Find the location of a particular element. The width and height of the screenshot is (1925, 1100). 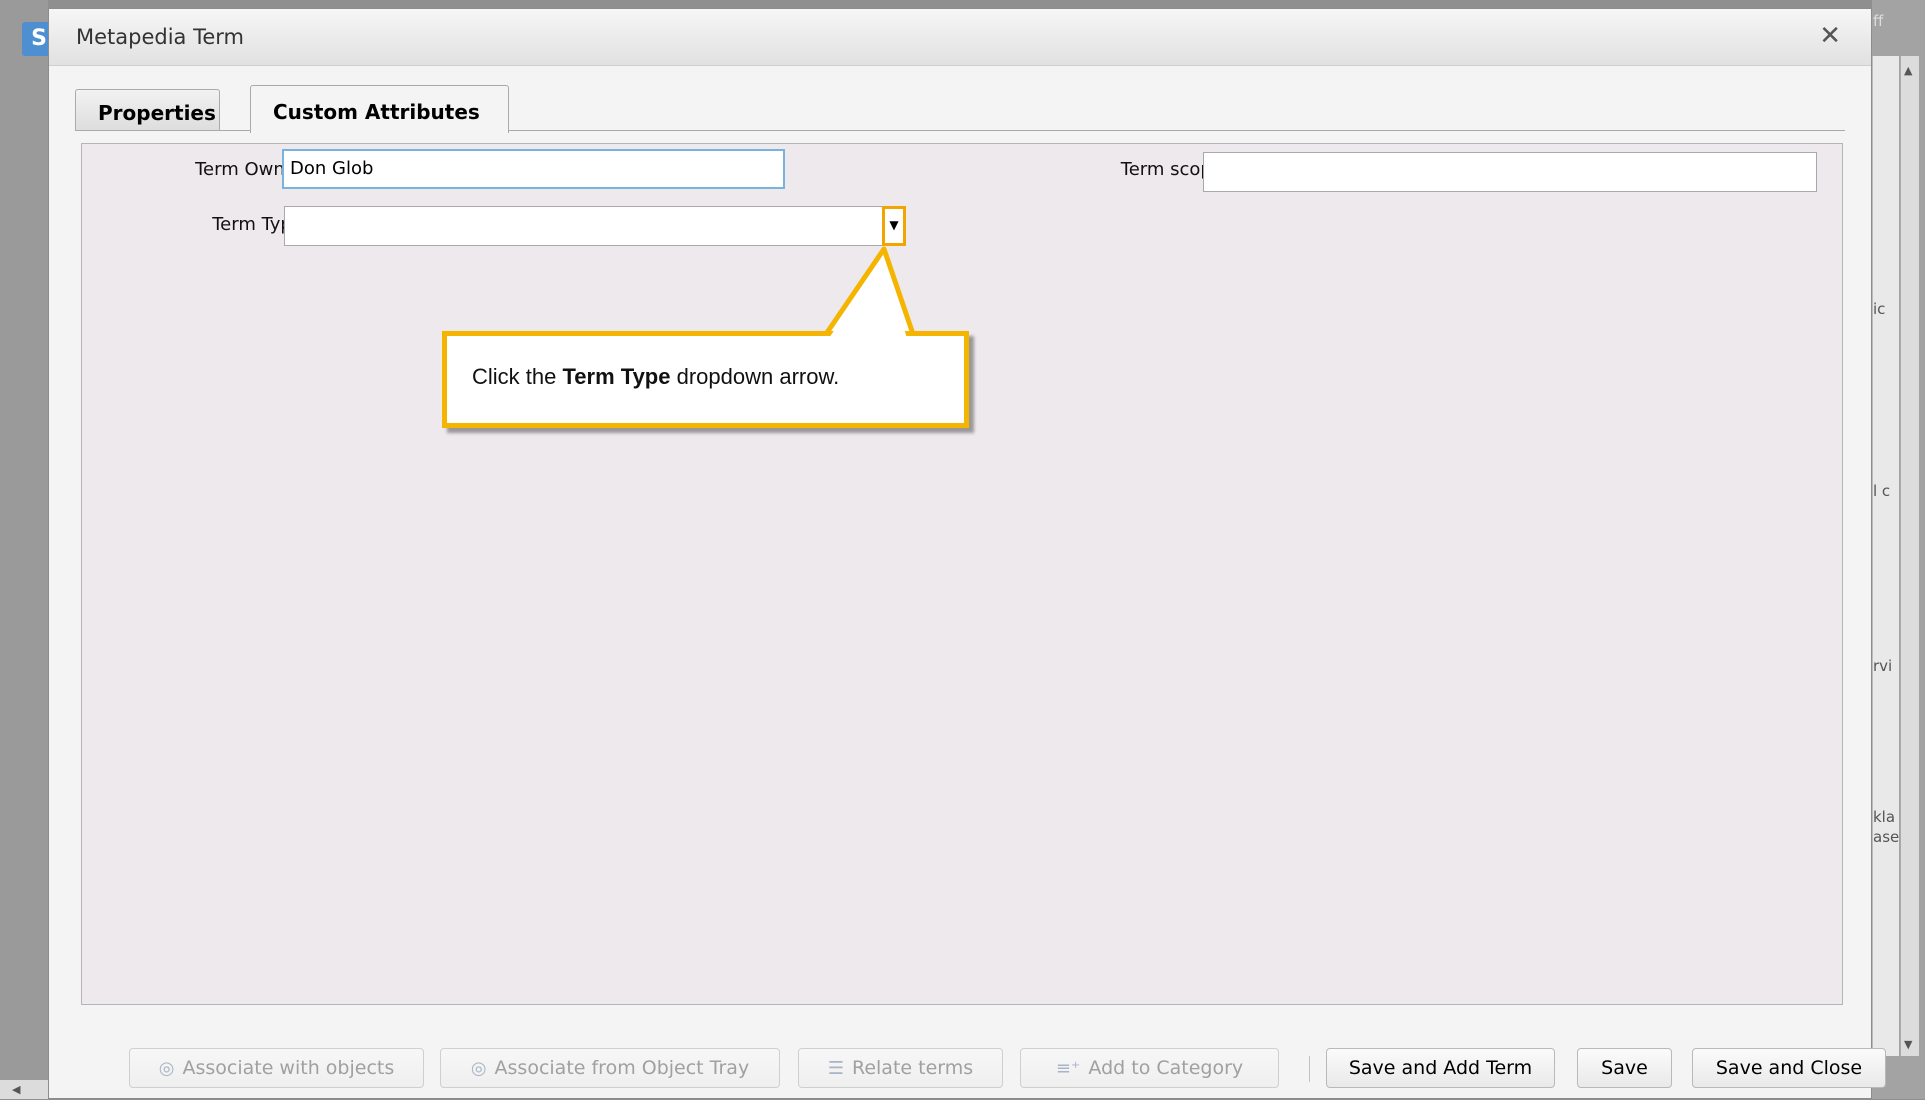

relate-terms-icon: ☰ is located at coordinates (835, 1068).